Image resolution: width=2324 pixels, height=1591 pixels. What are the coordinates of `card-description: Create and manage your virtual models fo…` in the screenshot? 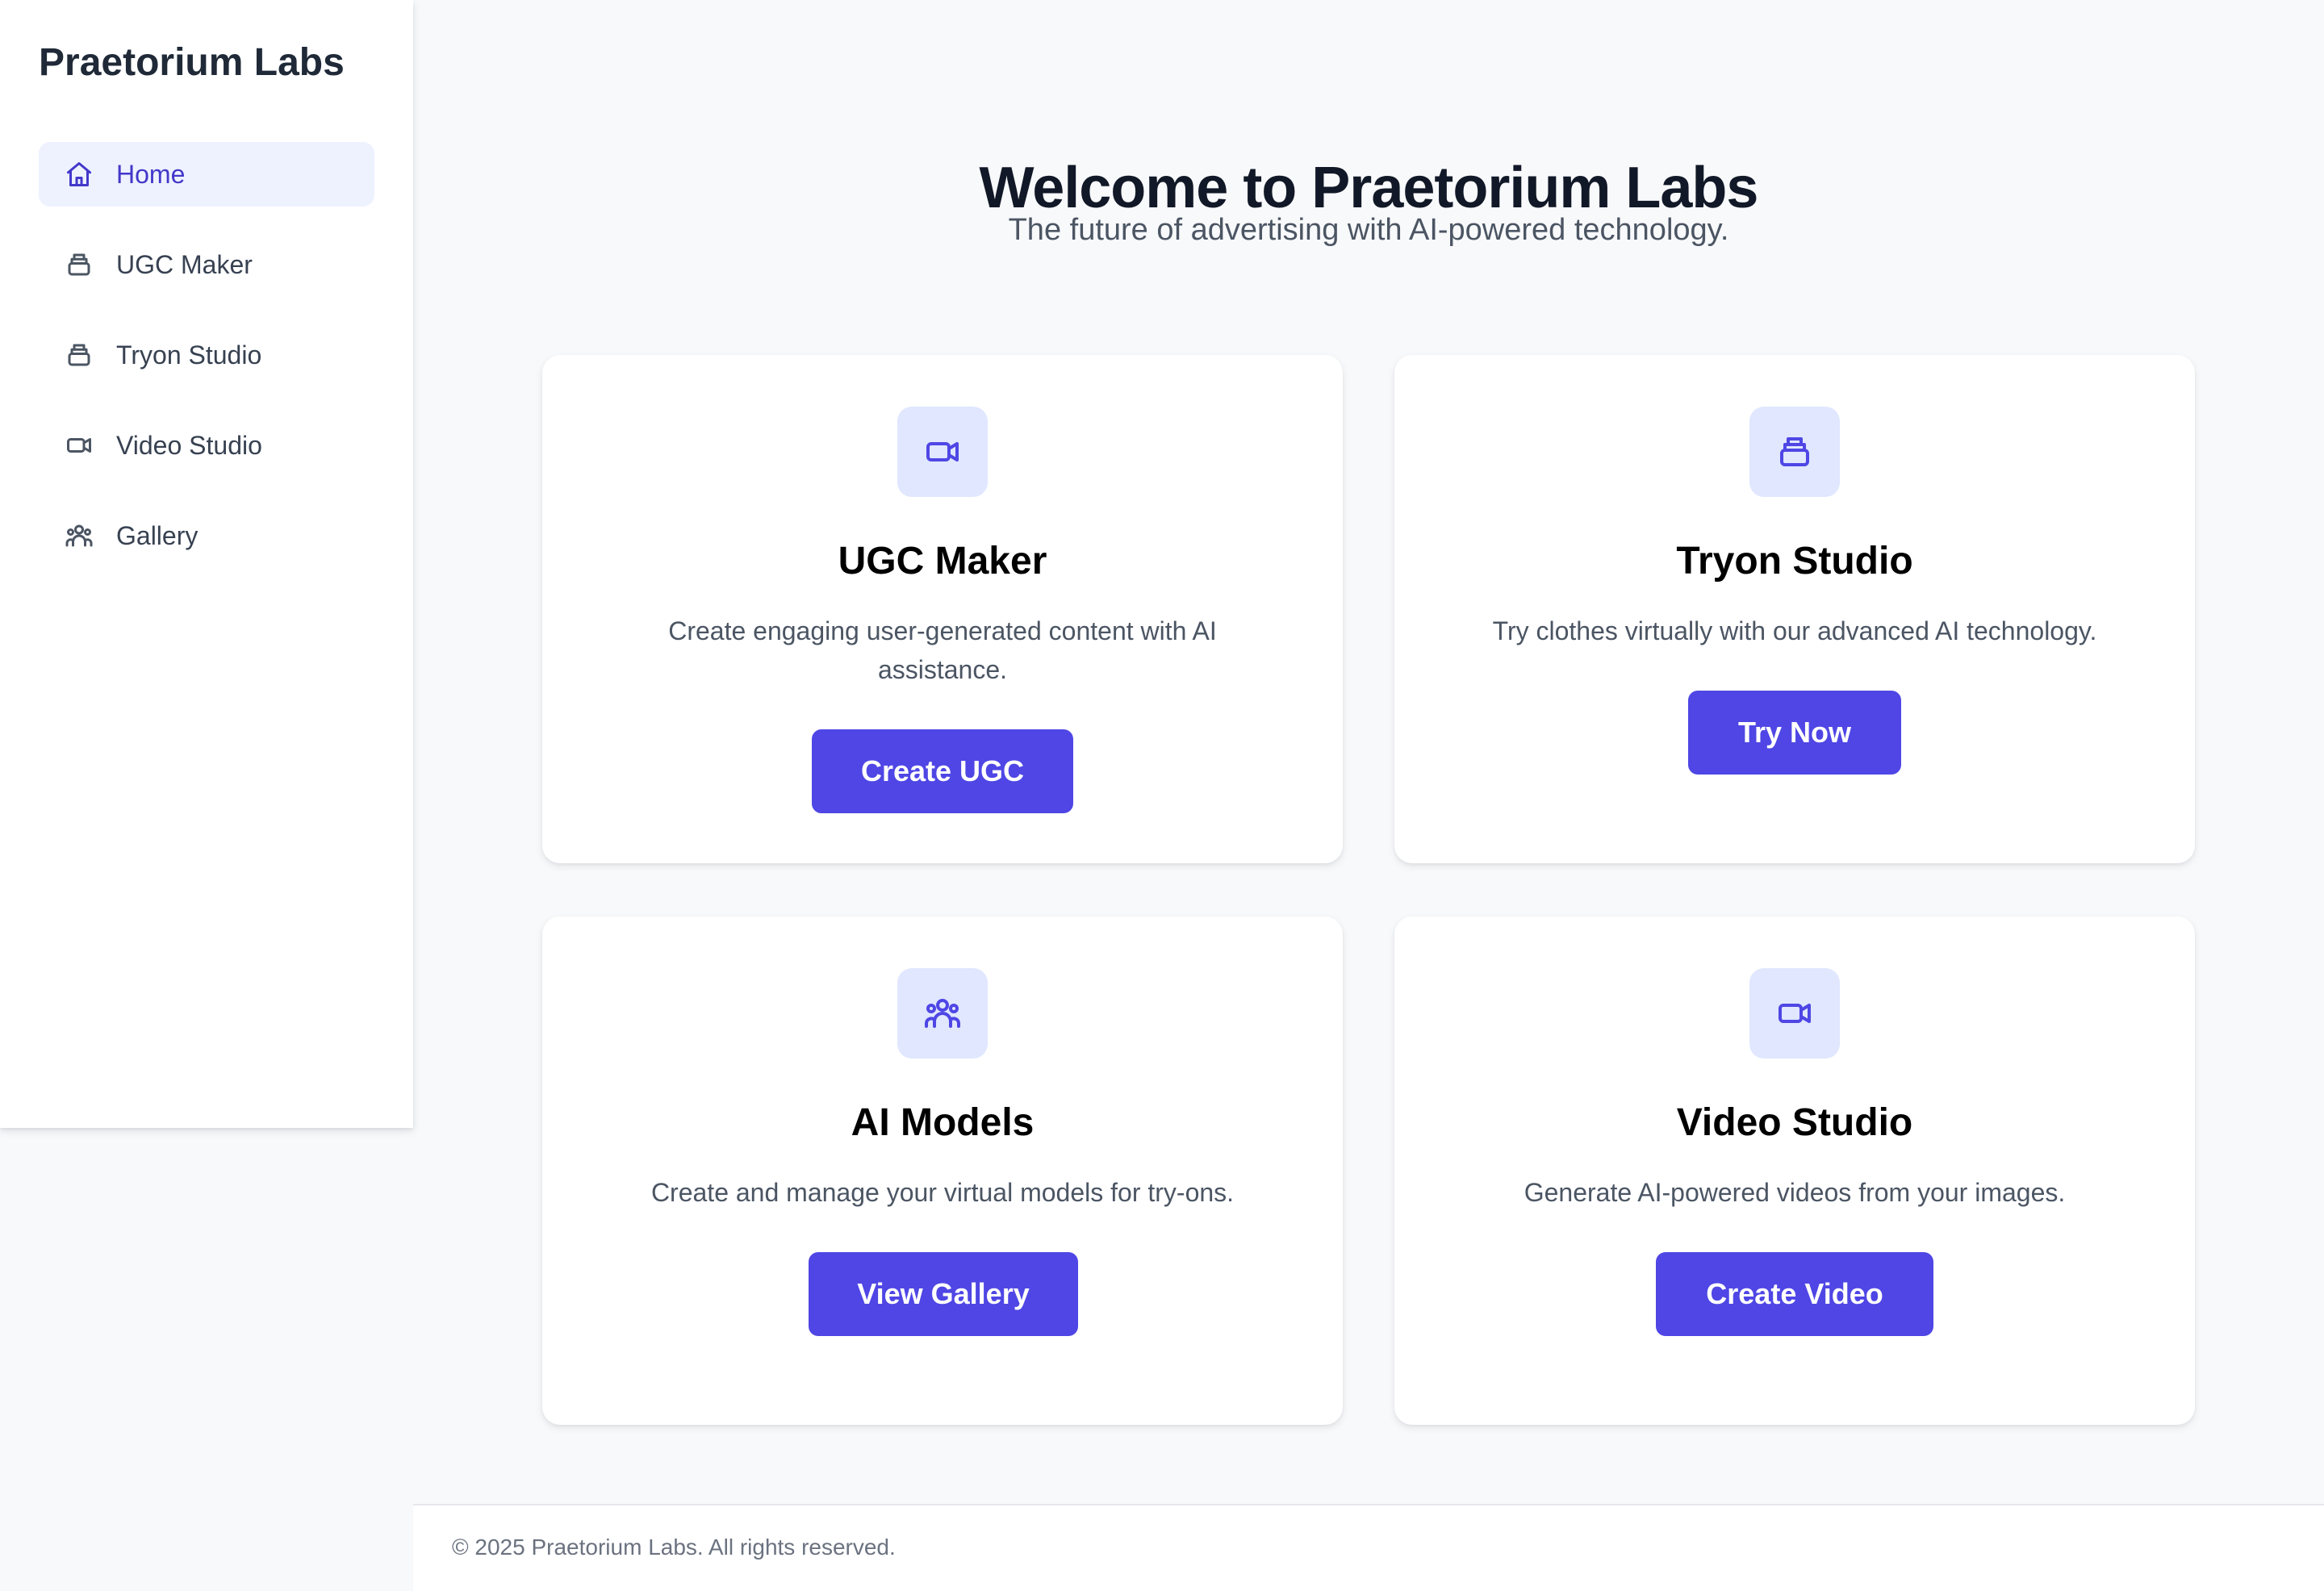 It's located at (943, 1192).